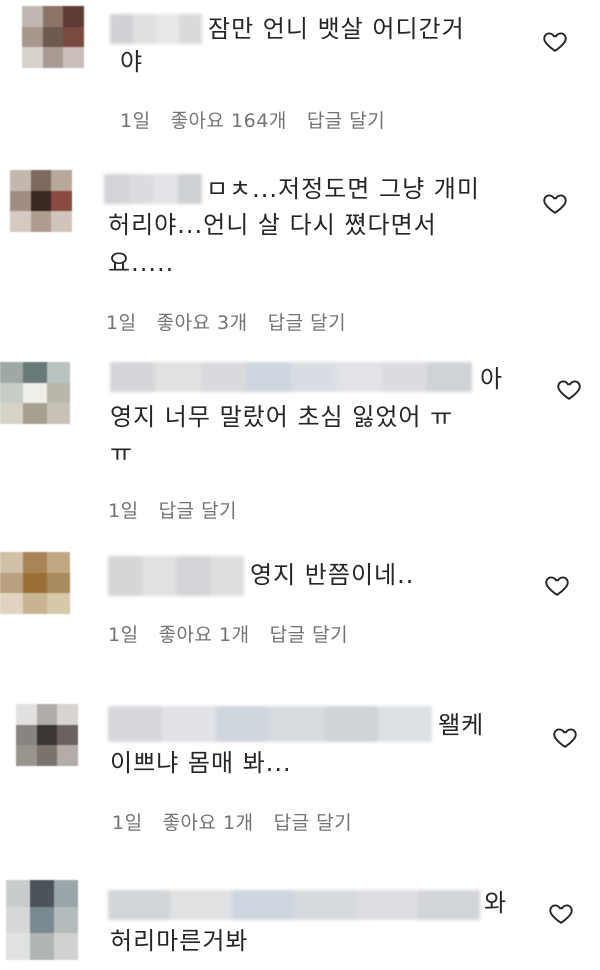  Describe the element at coordinates (122, 453) in the screenshot. I see `comment-text: ㅠ` at that location.